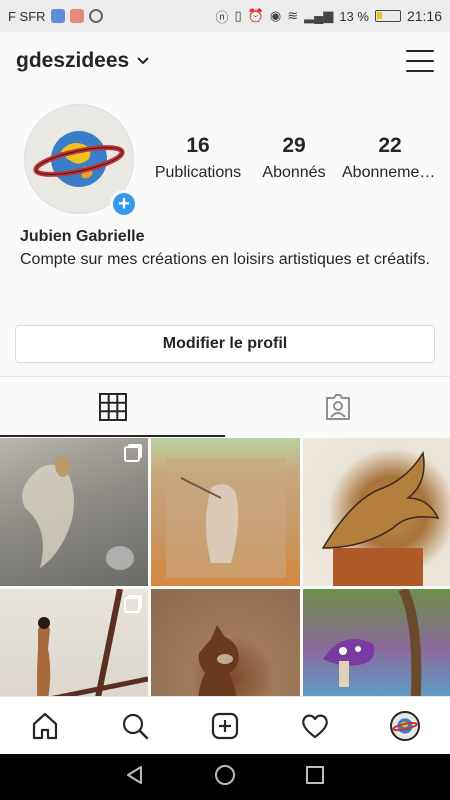  I want to click on system-navigation-bar, so click(225, 777).